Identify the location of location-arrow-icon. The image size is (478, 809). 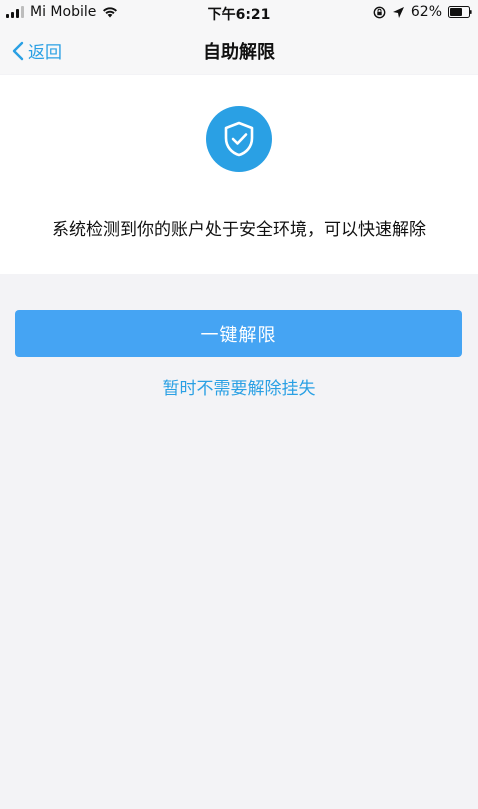
(398, 12).